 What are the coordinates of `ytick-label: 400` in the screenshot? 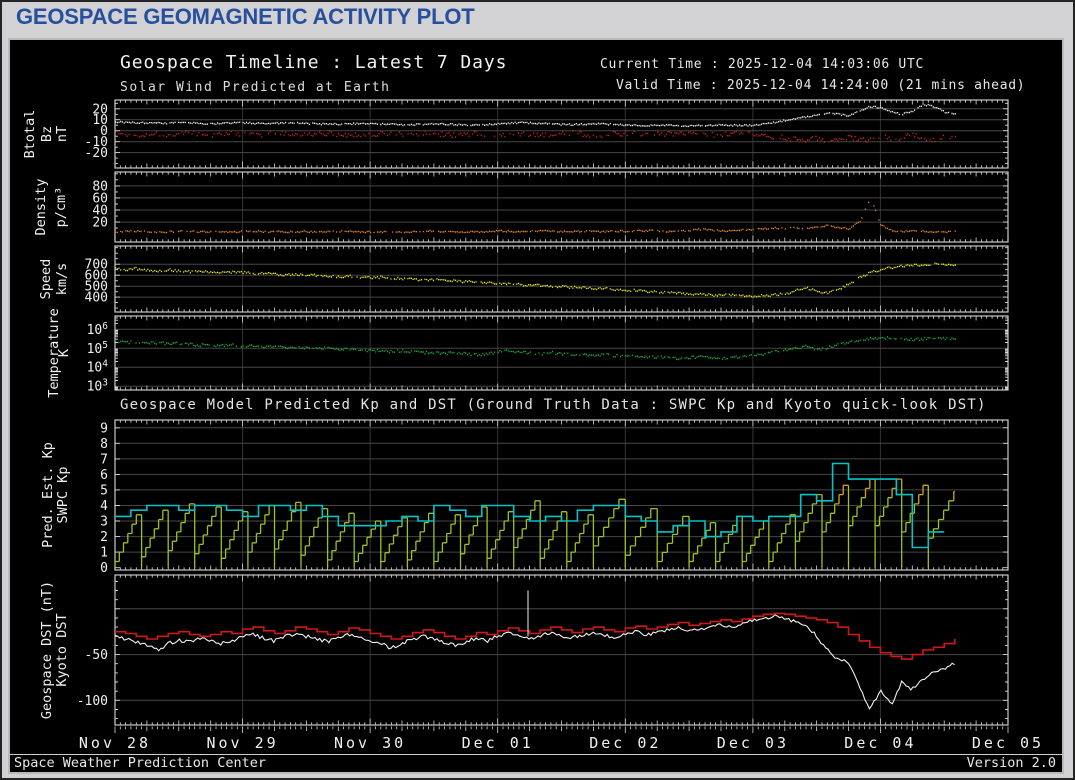 It's located at (96, 298).